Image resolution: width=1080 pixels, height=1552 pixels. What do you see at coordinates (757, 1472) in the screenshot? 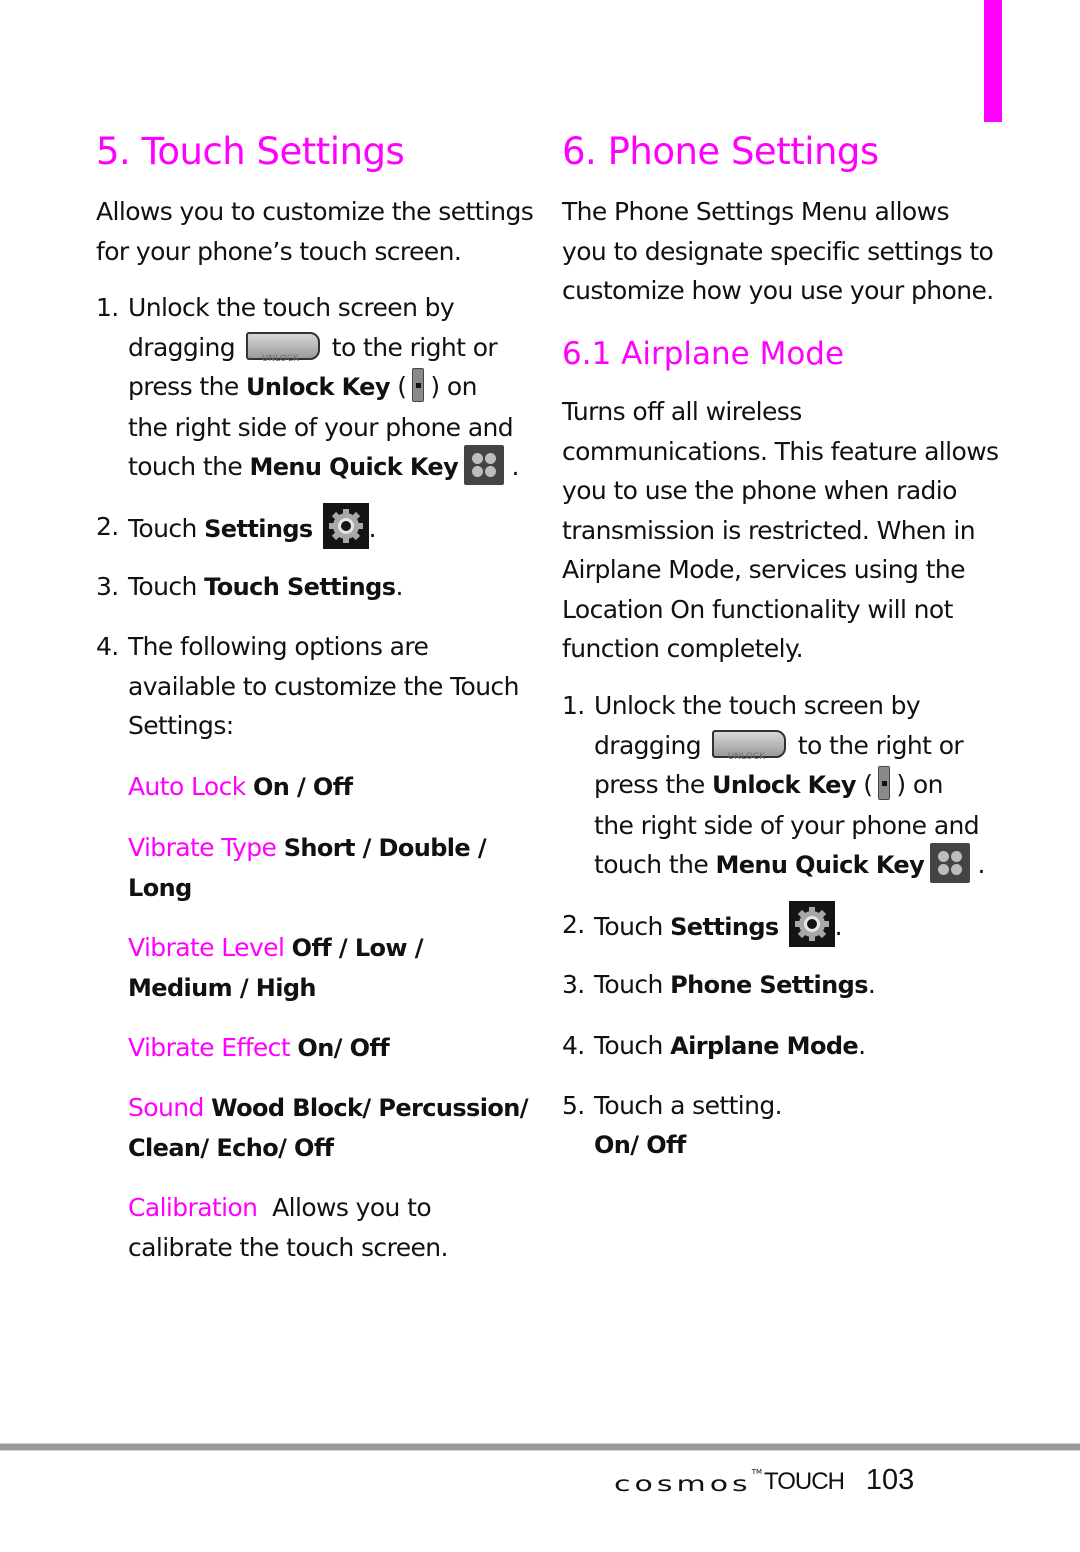
I see `trademark: TM` at bounding box center [757, 1472].